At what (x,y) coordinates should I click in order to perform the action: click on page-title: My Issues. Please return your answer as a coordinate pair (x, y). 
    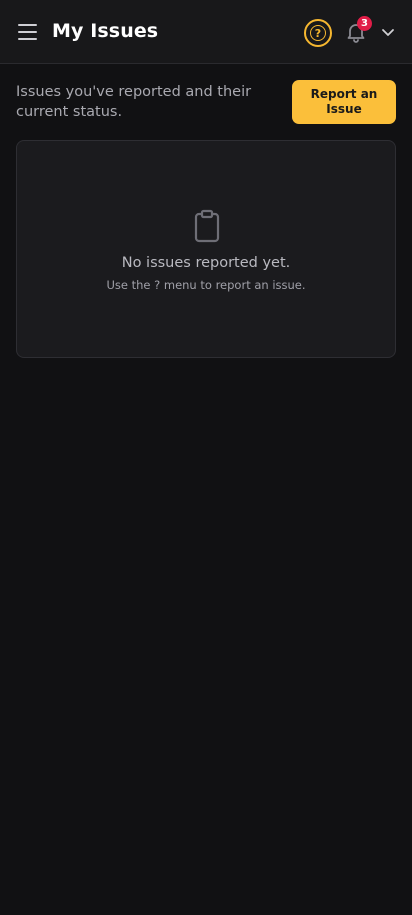
    Looking at the image, I should click on (105, 31).